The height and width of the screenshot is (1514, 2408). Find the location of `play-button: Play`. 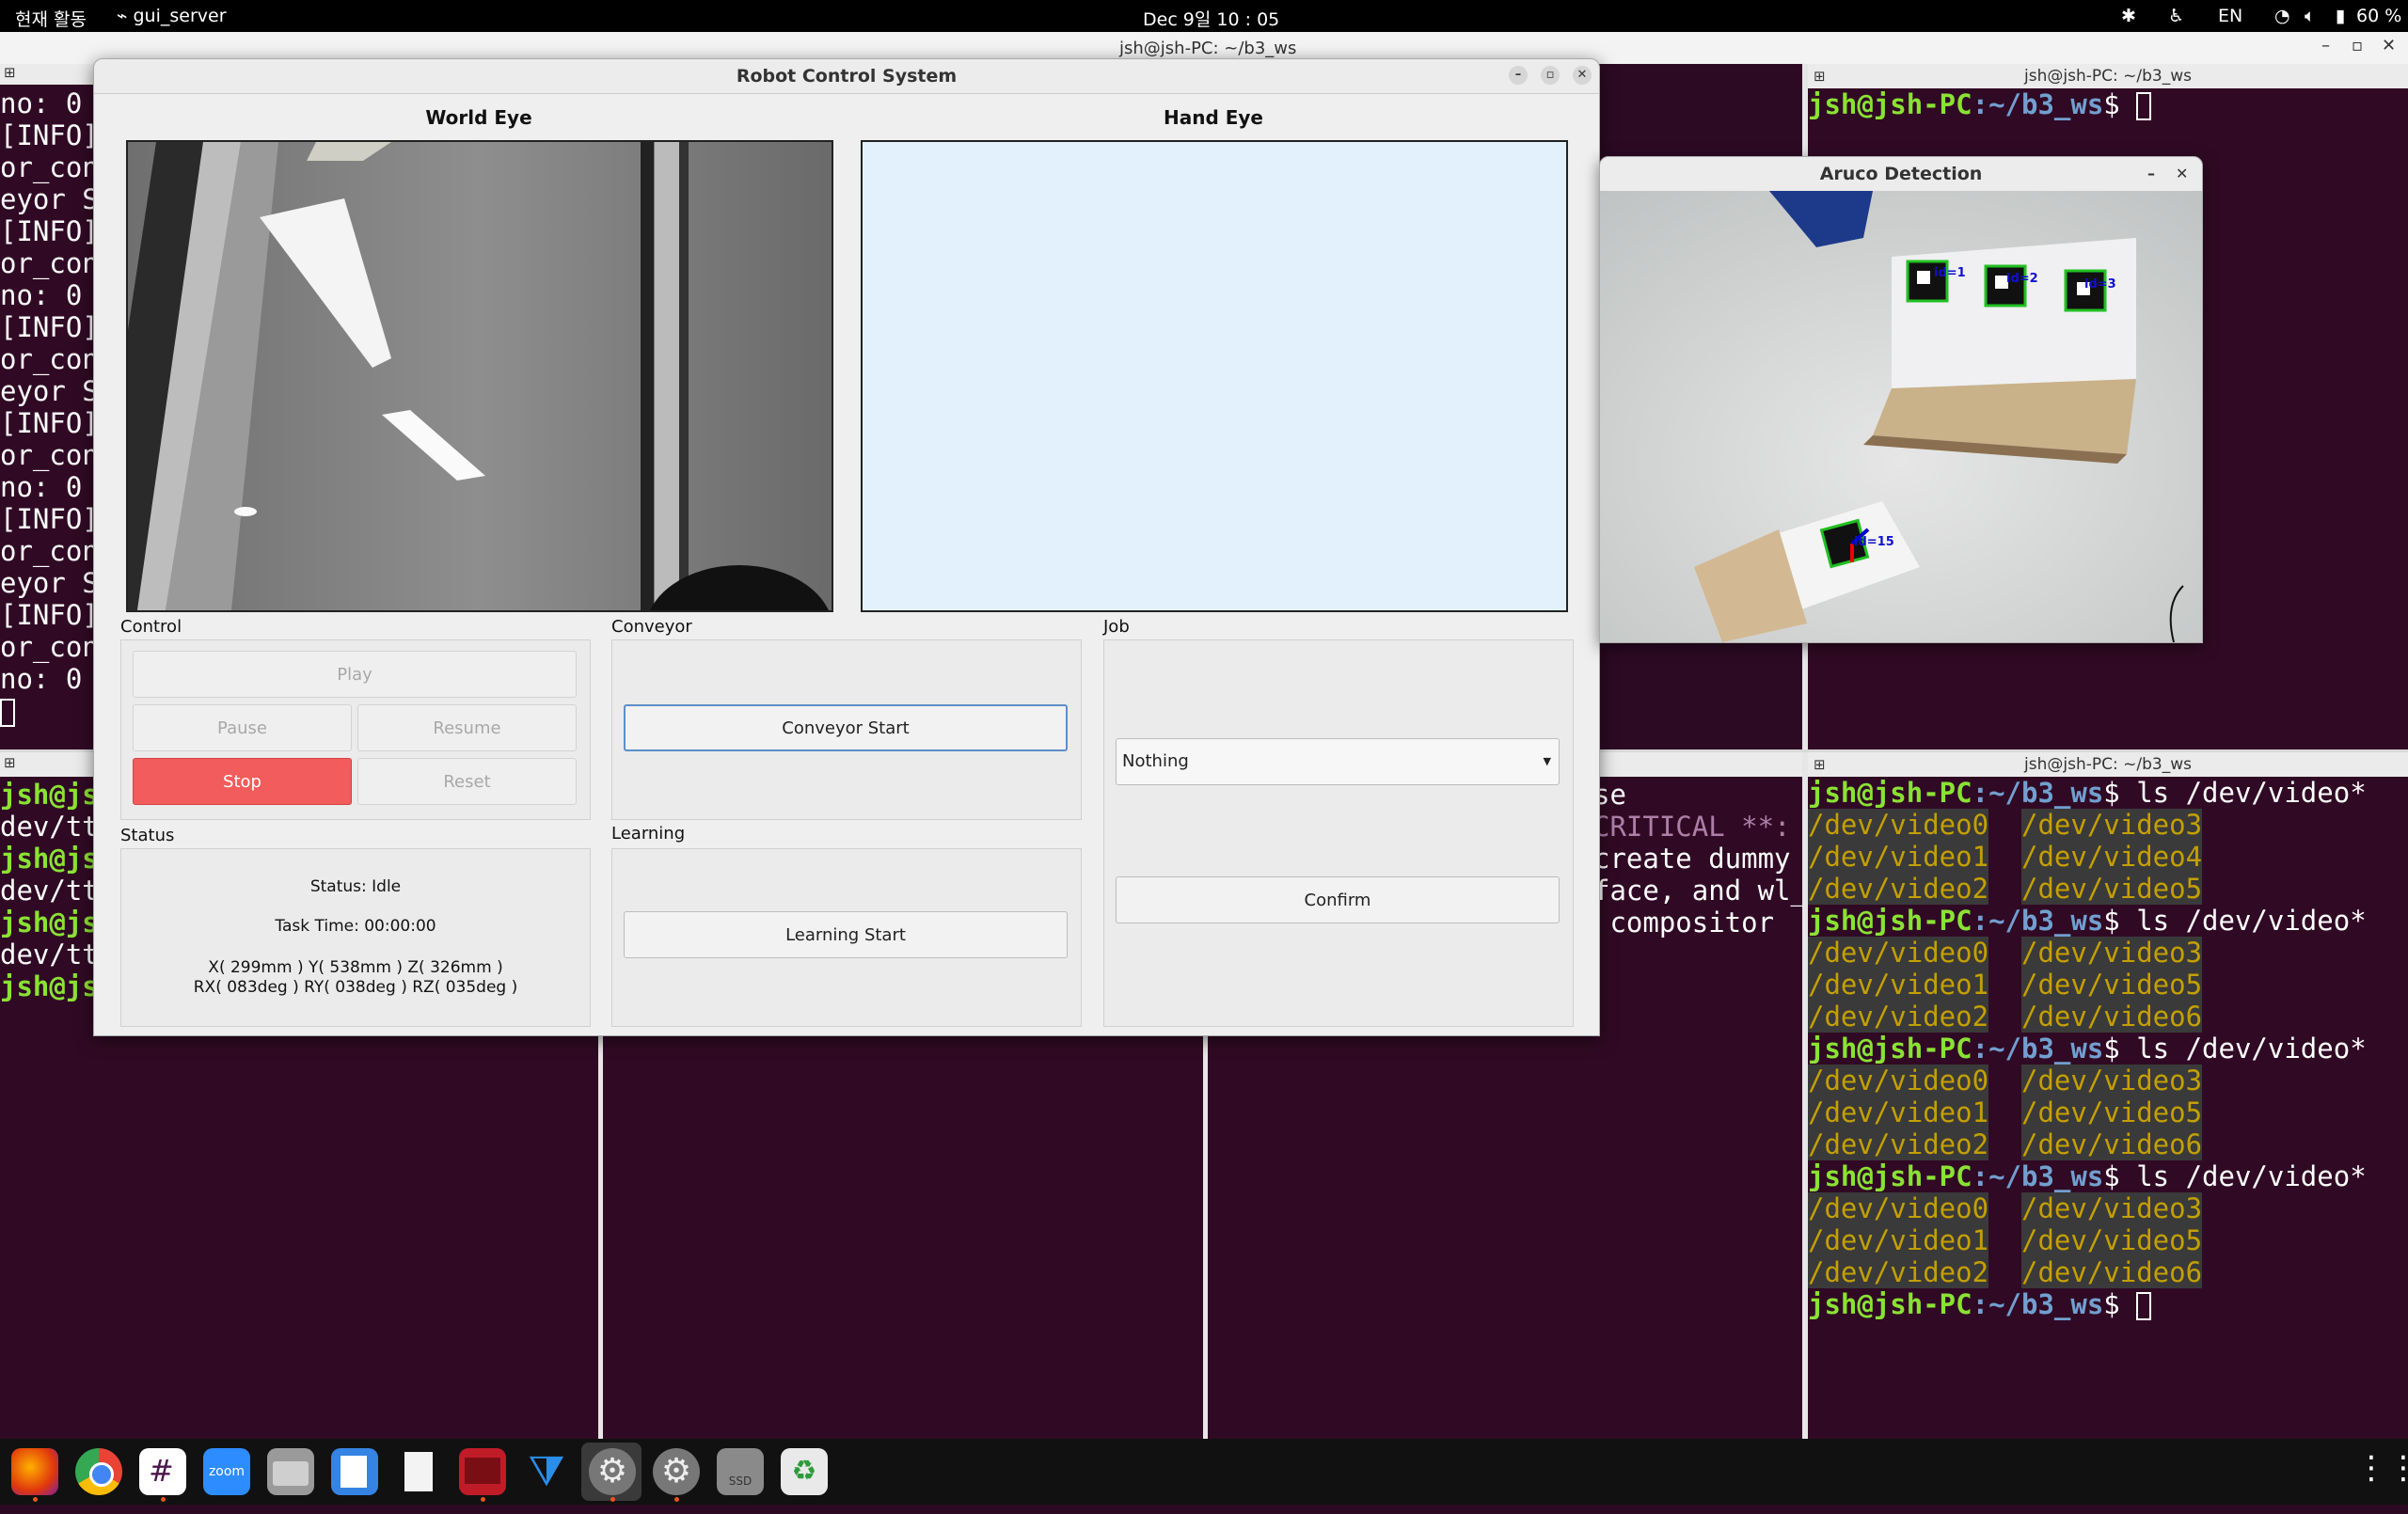

play-button: Play is located at coordinates (355, 674).